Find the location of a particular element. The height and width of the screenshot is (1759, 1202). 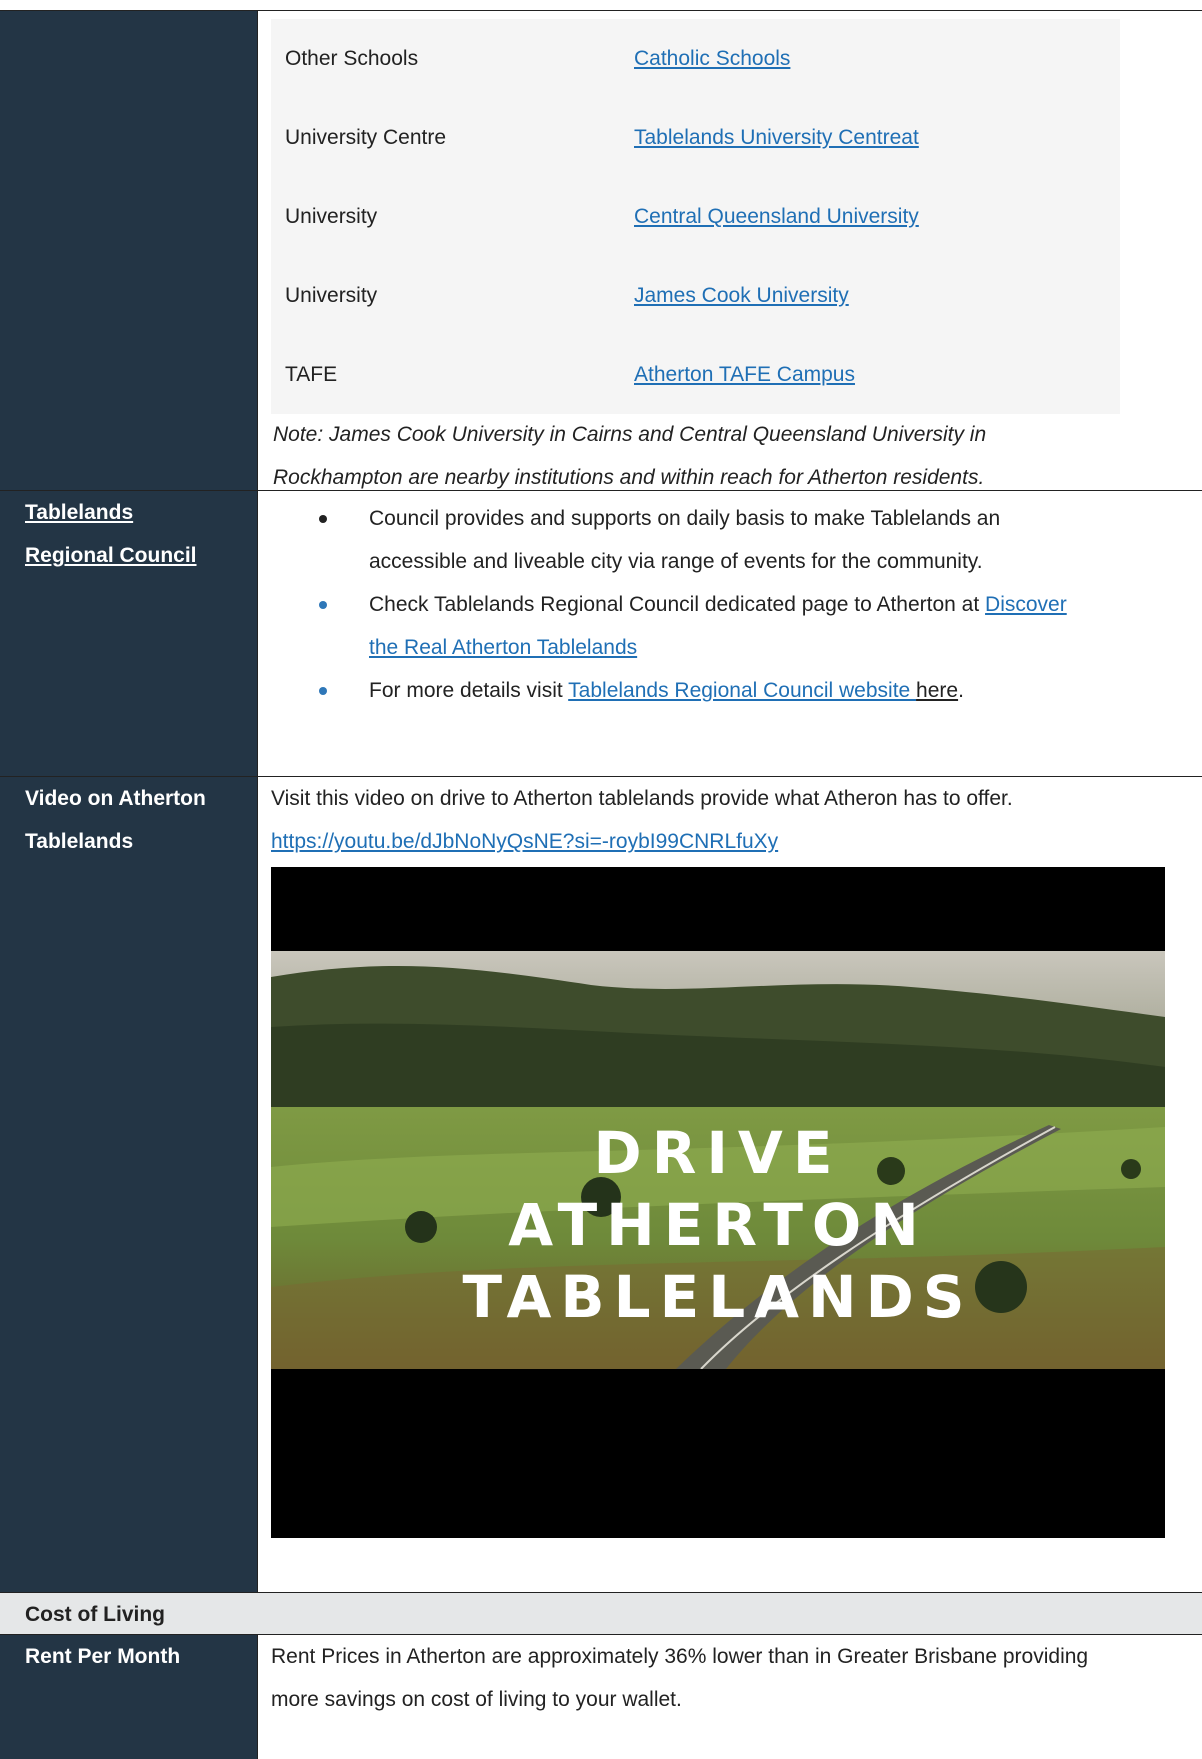

council-label-line1: Tablelands is located at coordinates (79, 512).